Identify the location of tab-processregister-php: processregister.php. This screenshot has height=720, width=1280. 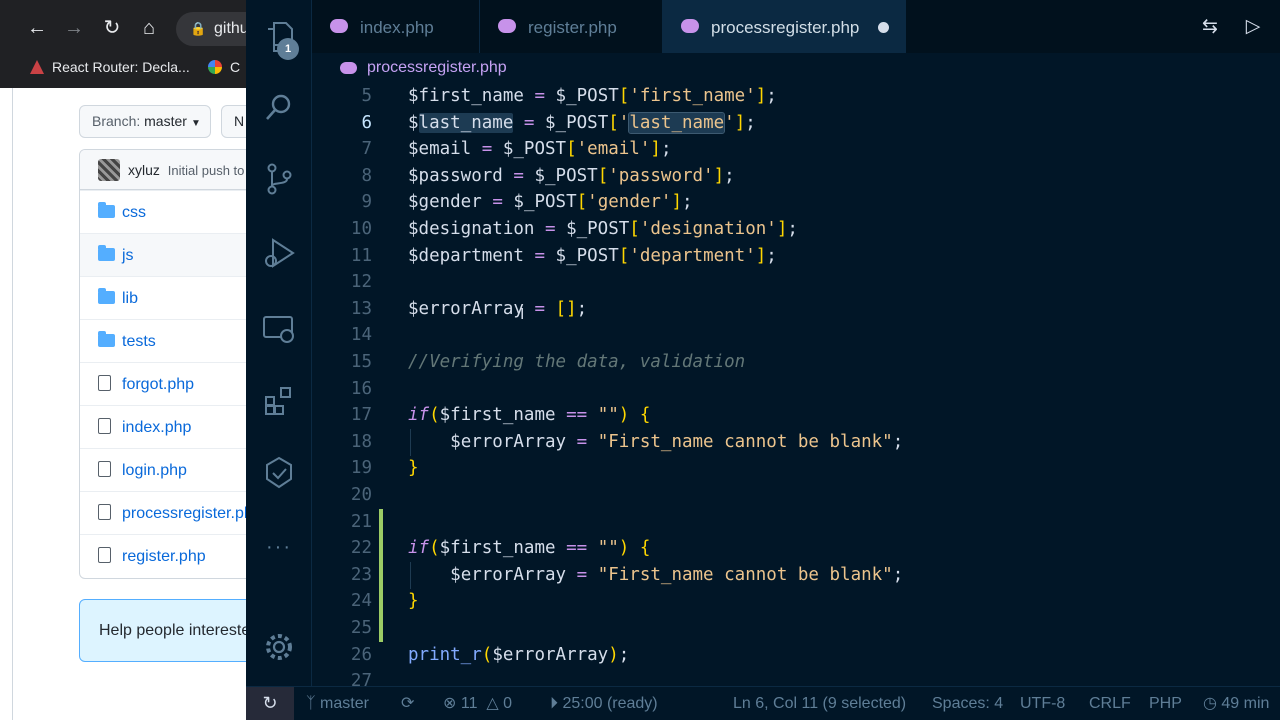
(784, 26).